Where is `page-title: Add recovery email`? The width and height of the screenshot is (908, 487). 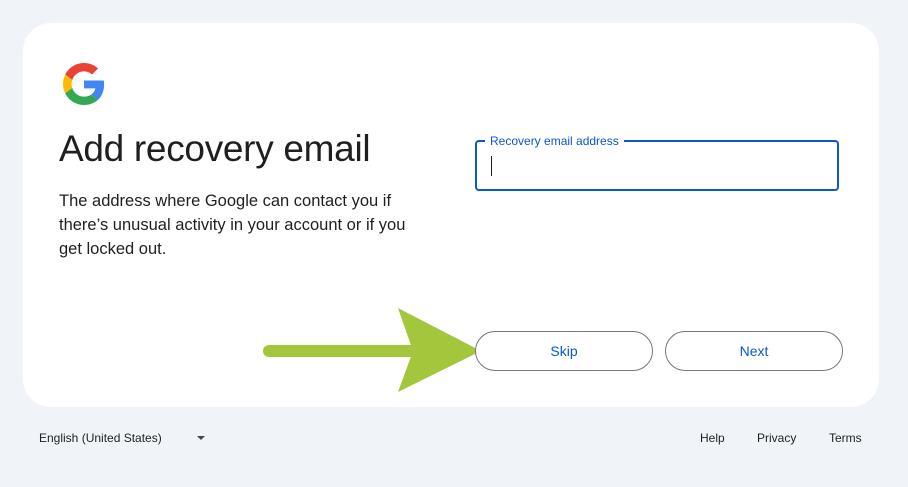
page-title: Add recovery email is located at coordinates (215, 148).